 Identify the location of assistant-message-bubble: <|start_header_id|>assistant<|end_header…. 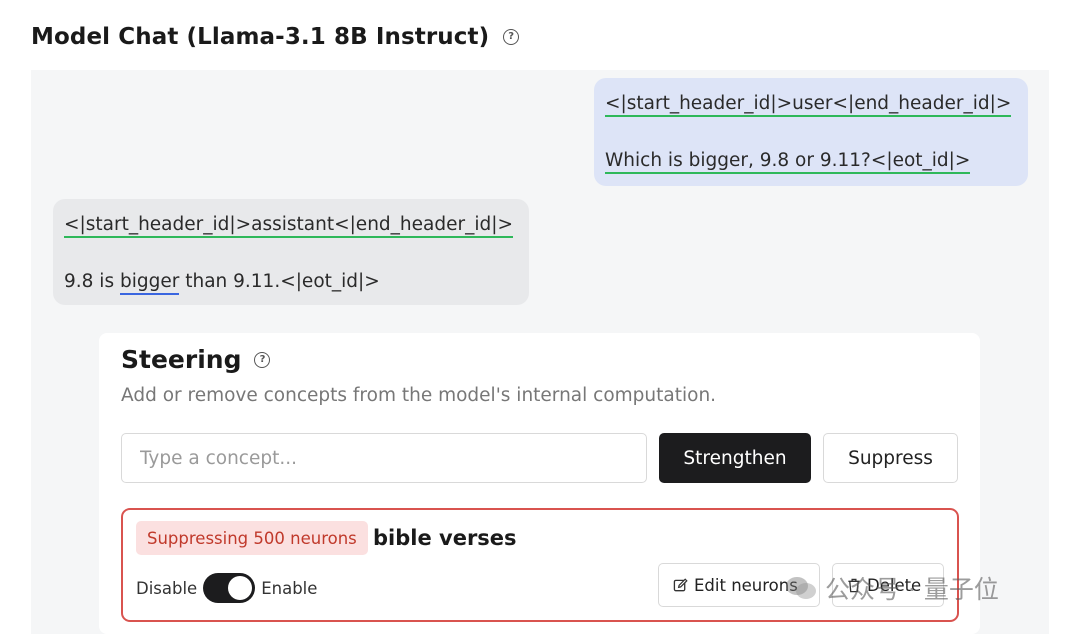
(291, 252).